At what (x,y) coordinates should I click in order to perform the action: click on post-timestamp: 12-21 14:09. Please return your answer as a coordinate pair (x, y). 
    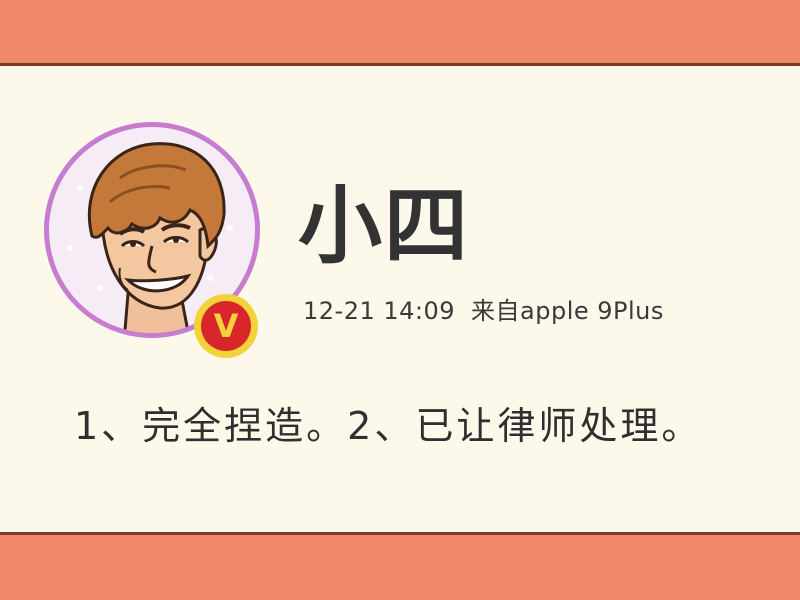
    Looking at the image, I should click on (379, 311).